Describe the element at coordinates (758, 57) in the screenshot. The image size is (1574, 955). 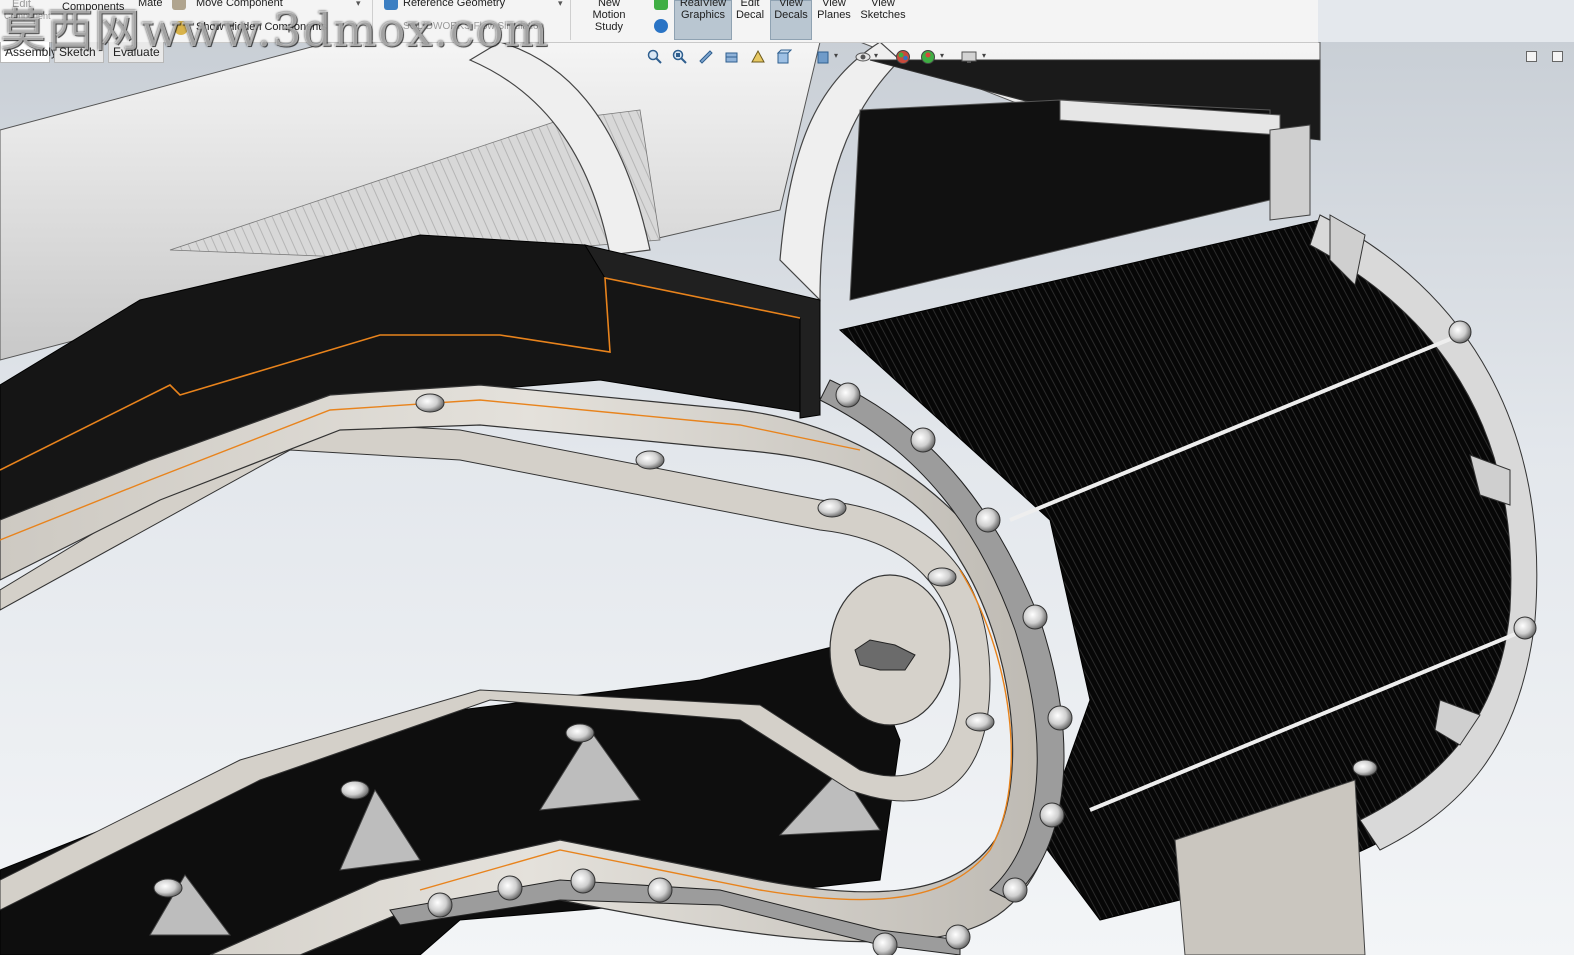
I see `dynamic-annotation-icon` at that location.